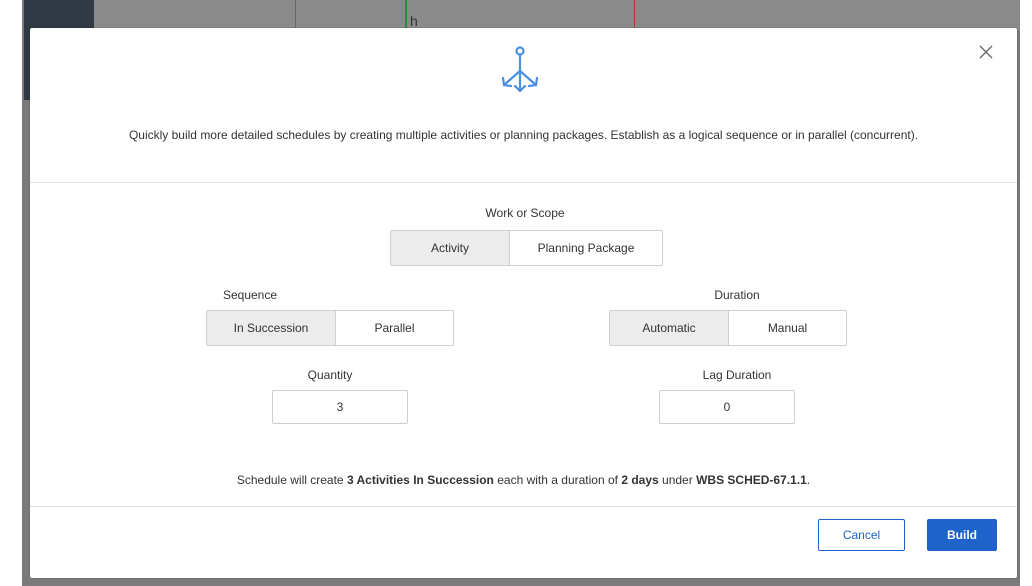 The height and width of the screenshot is (586, 1032). Describe the element at coordinates (520, 69) in the screenshot. I see `branch-split-icon` at that location.